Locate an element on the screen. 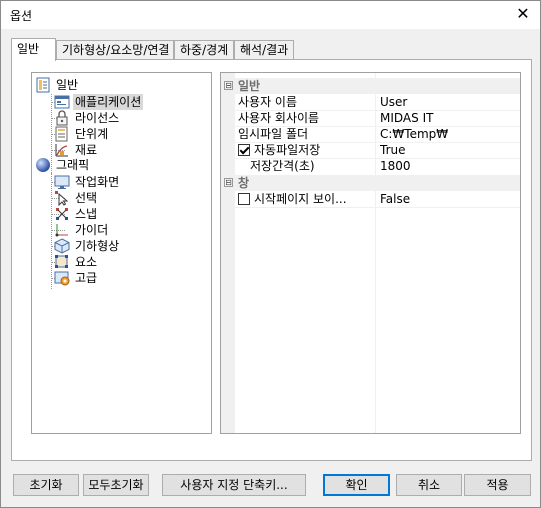 The image size is (541, 508). monitor-icon is located at coordinates (62, 182).